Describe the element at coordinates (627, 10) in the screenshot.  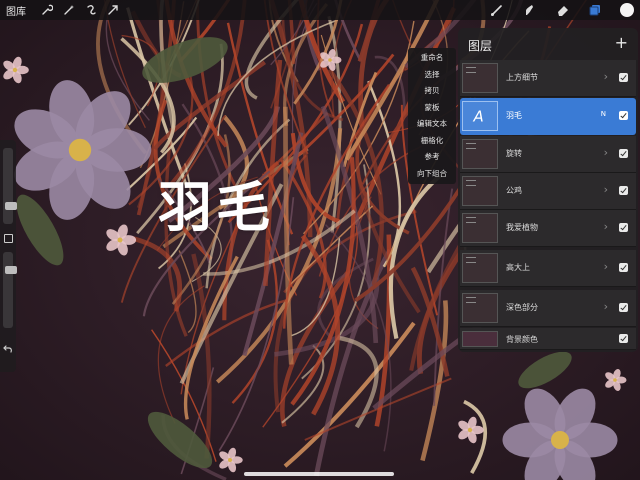
I see `color-swatch` at that location.